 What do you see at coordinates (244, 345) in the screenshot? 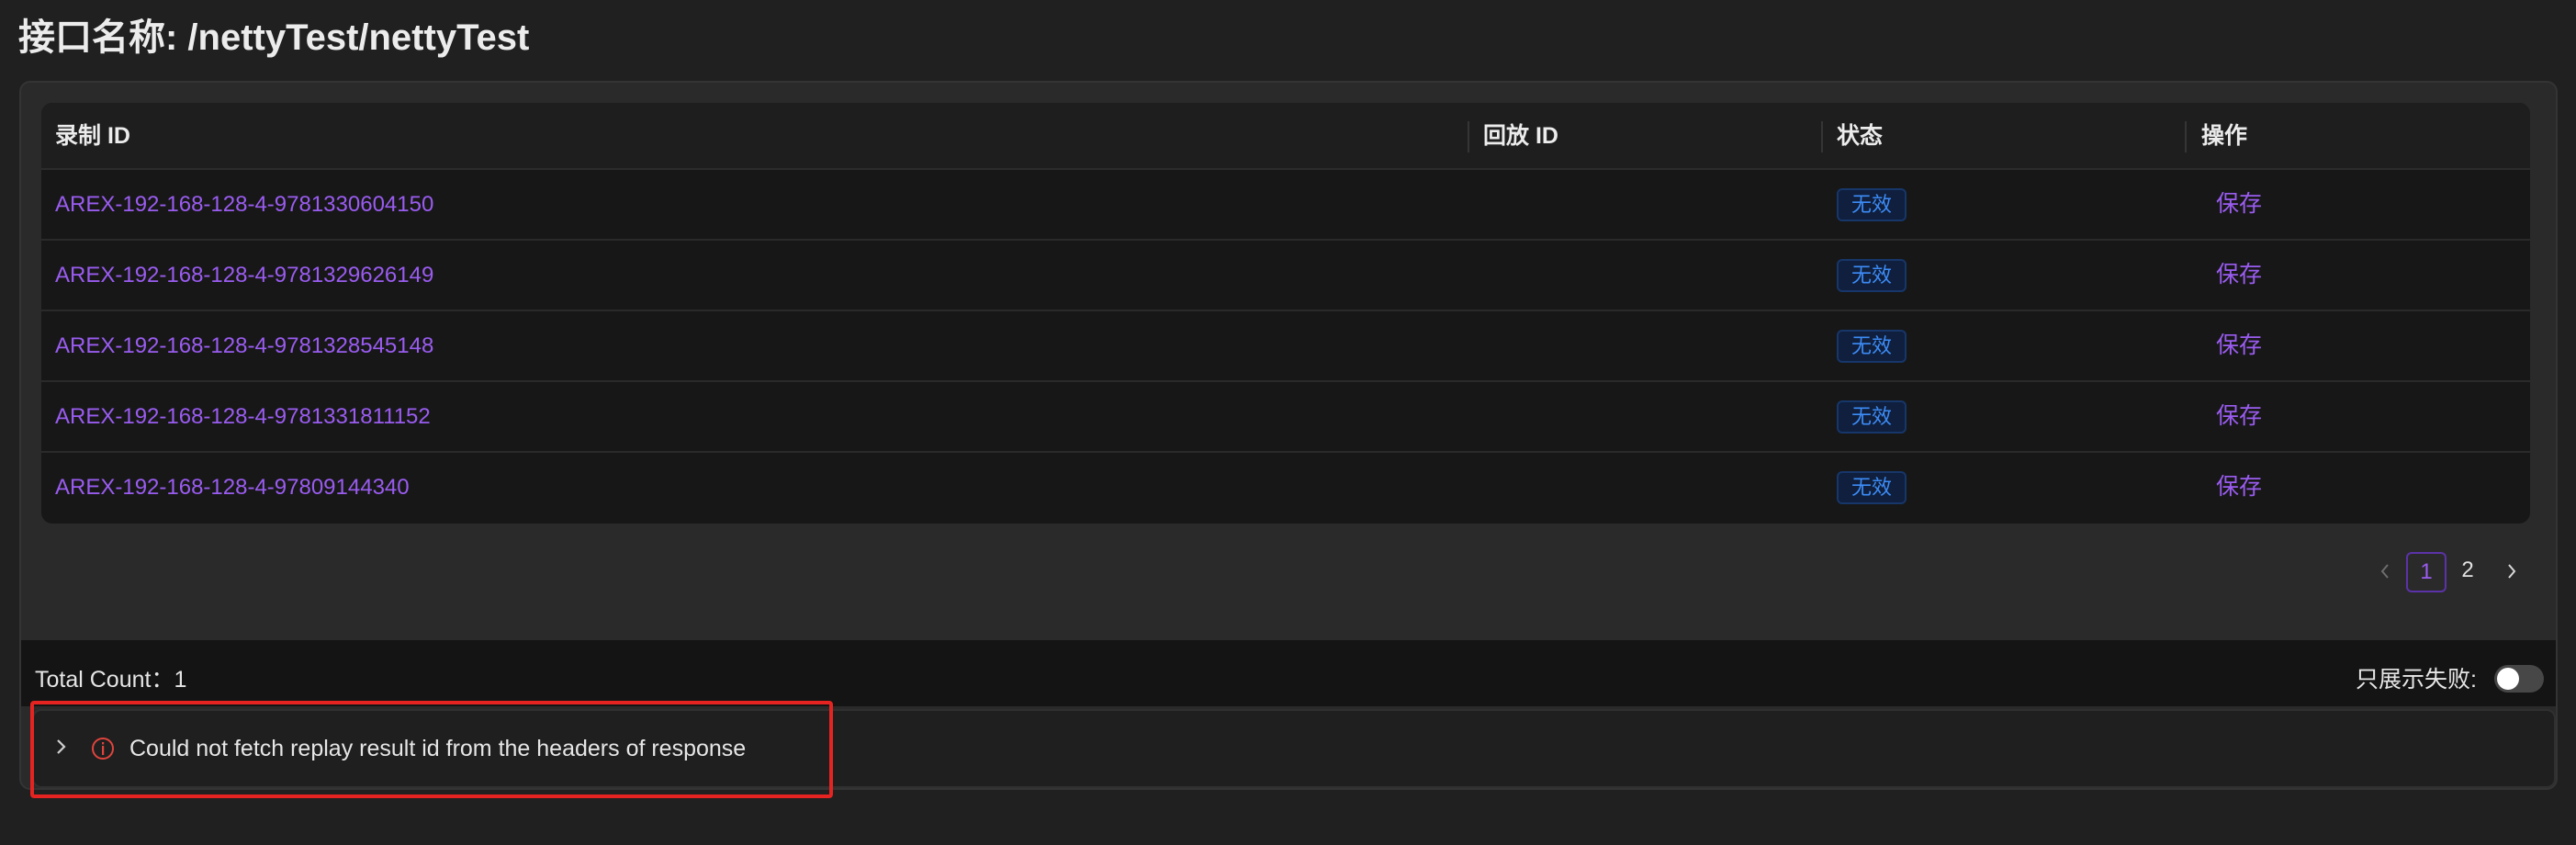
I see `record-id-link: AREX-192-168-128-4-9781328545148` at bounding box center [244, 345].